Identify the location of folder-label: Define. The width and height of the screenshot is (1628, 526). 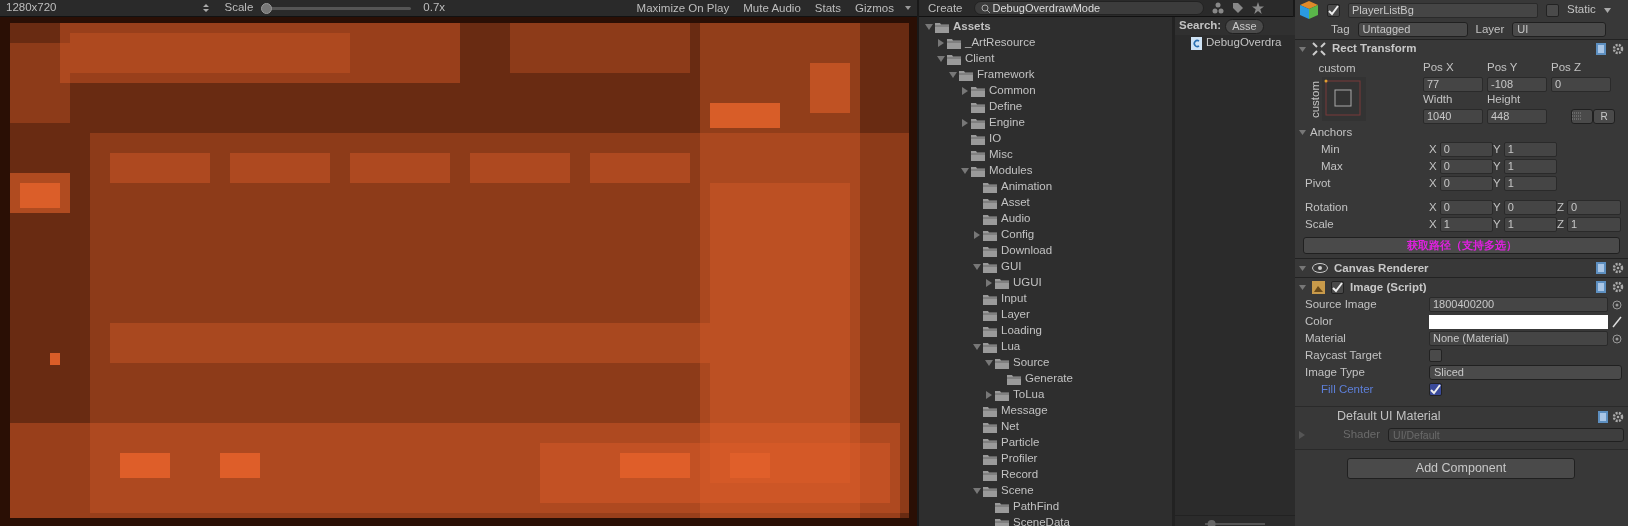
(1006, 107).